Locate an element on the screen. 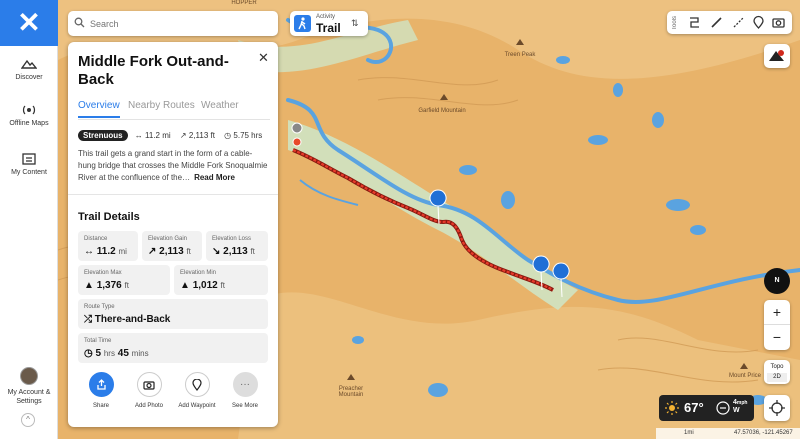 This screenshot has height=439, width=800. zoom-control: + − is located at coordinates (777, 325).